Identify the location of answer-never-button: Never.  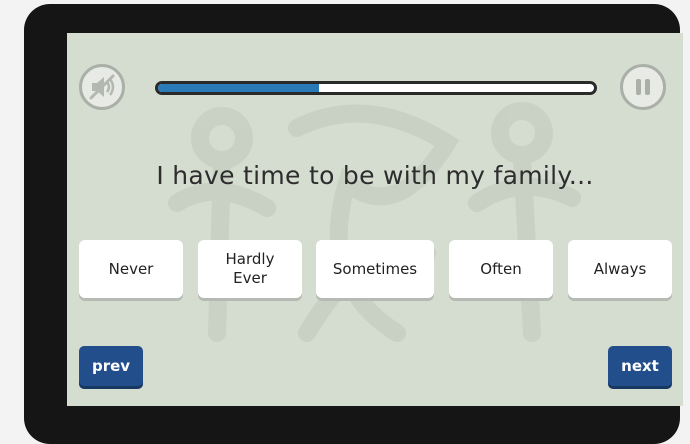
(131, 269).